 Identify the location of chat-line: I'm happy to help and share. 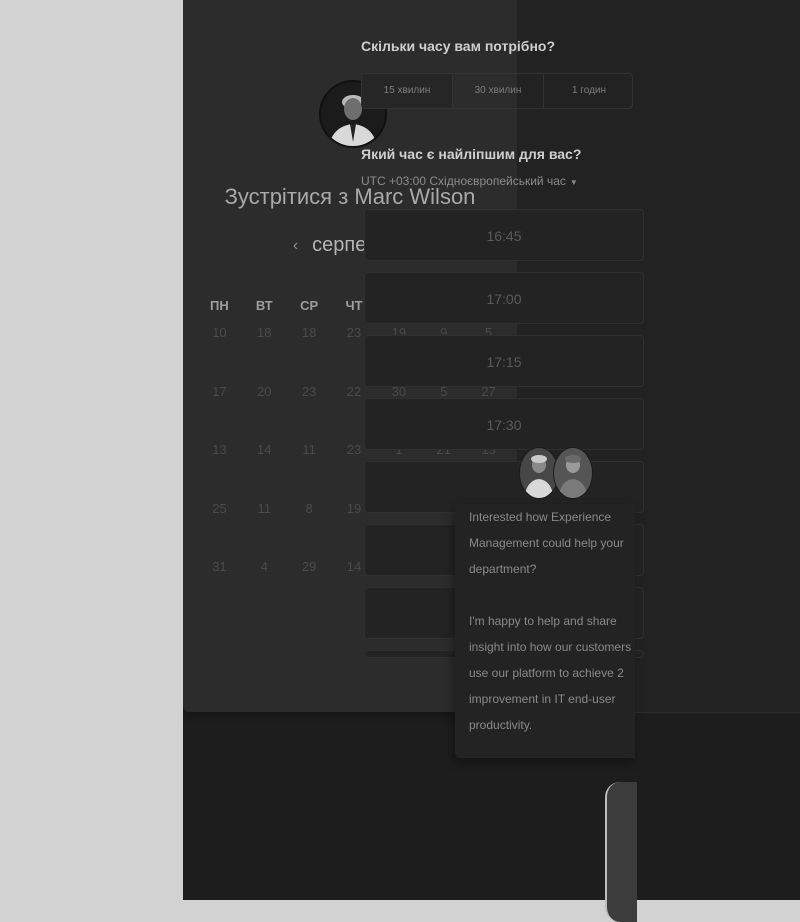
(543, 621).